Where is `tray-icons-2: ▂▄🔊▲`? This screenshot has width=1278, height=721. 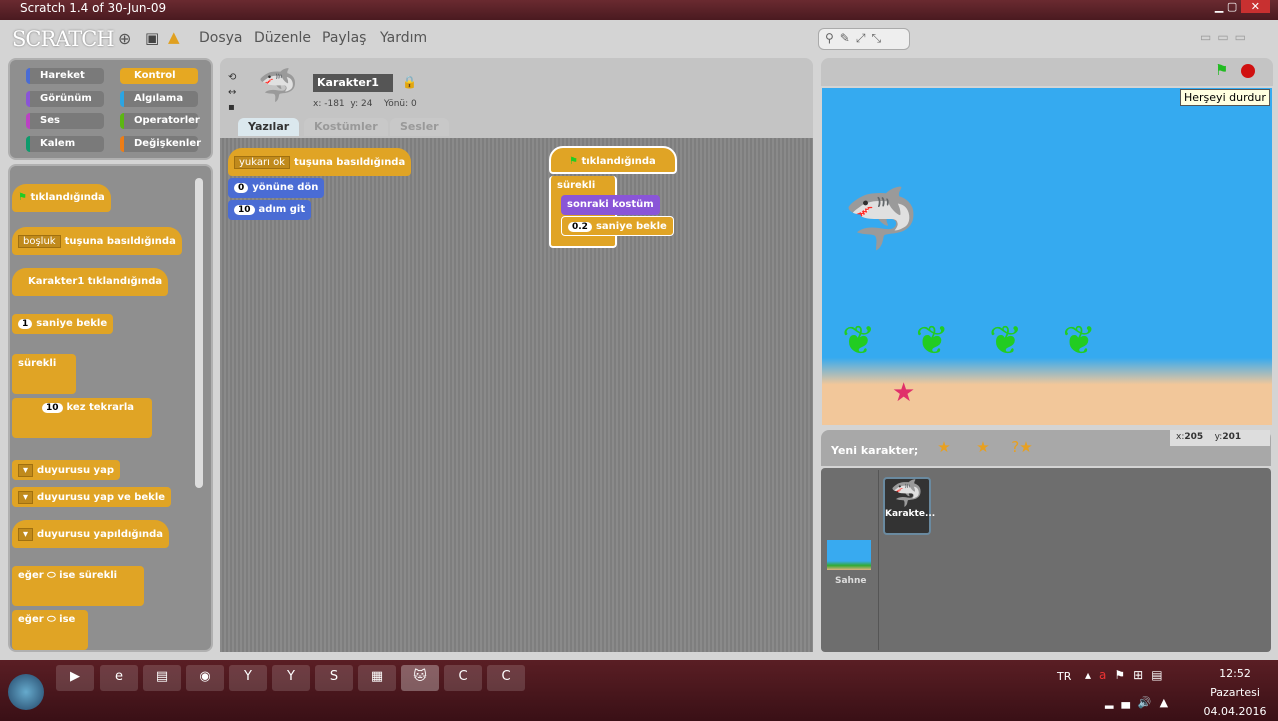
tray-icons-2: ▂▄🔊▲ is located at coordinates (1140, 702).